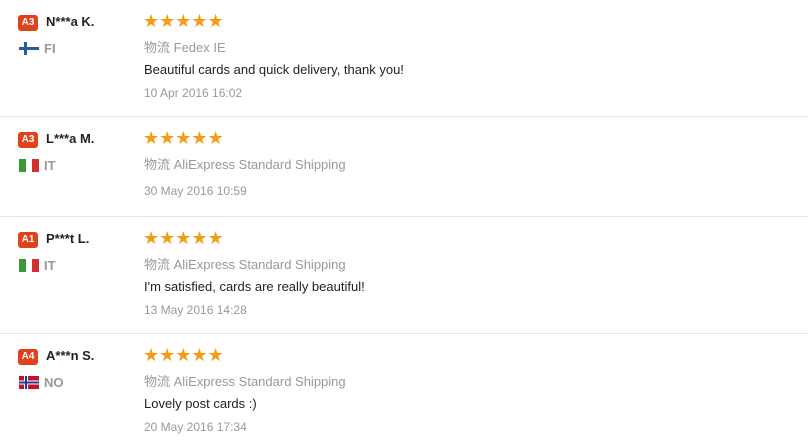 The width and height of the screenshot is (808, 445). I want to click on buyer-name: N***a K., so click(70, 21).